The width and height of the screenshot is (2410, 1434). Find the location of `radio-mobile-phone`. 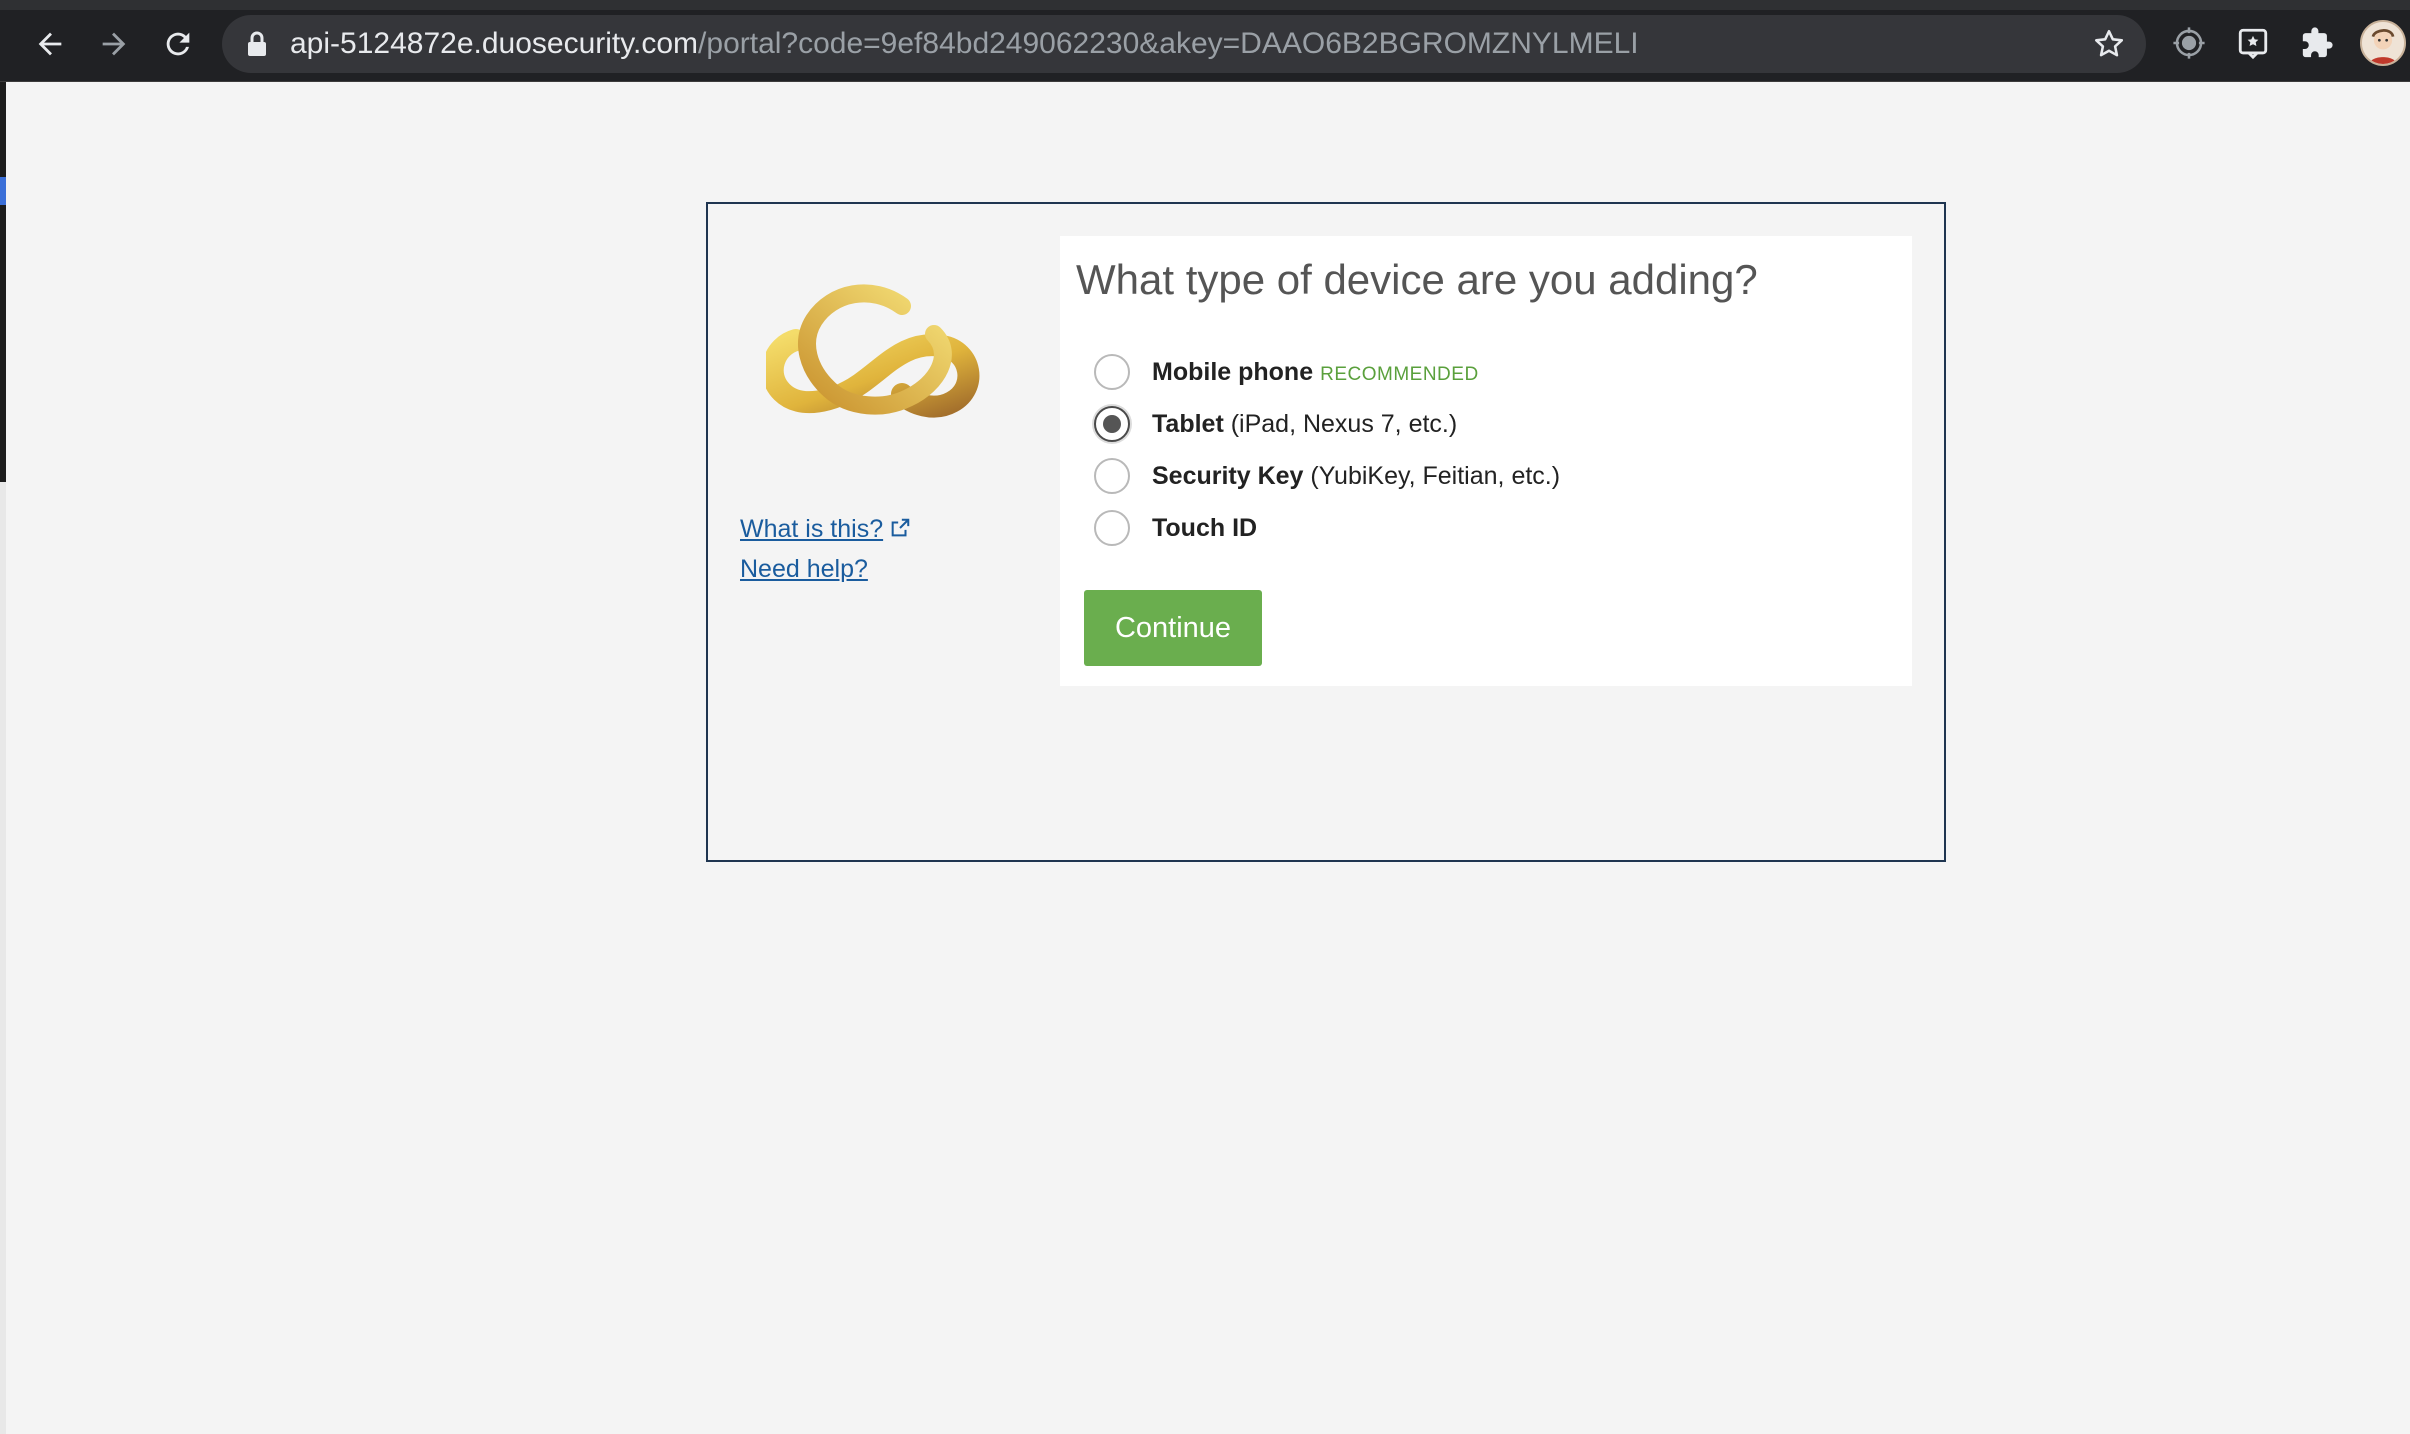

radio-mobile-phone is located at coordinates (1112, 372).